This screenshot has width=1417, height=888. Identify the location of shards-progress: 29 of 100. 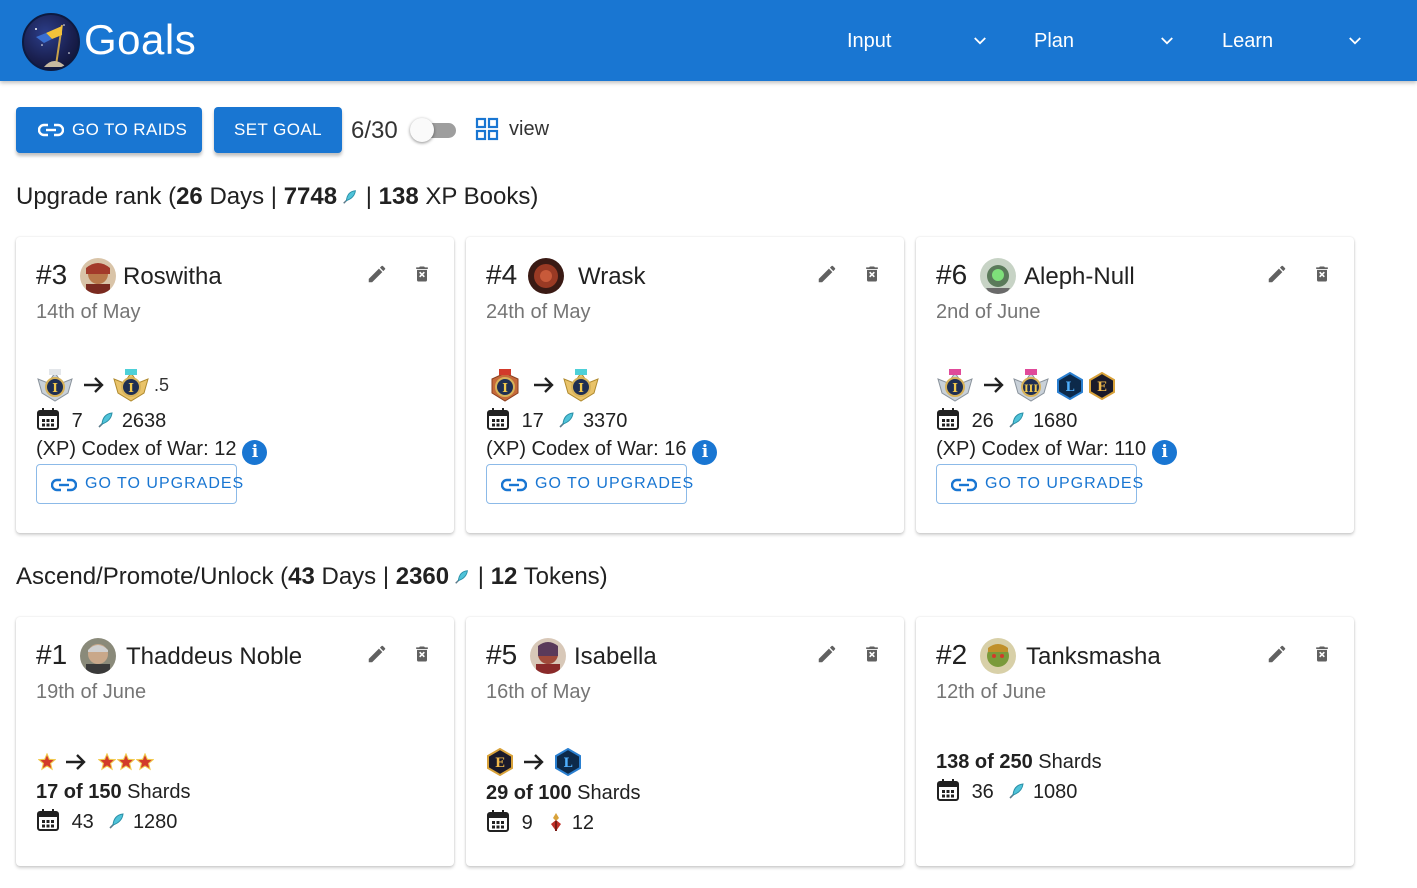
(529, 793).